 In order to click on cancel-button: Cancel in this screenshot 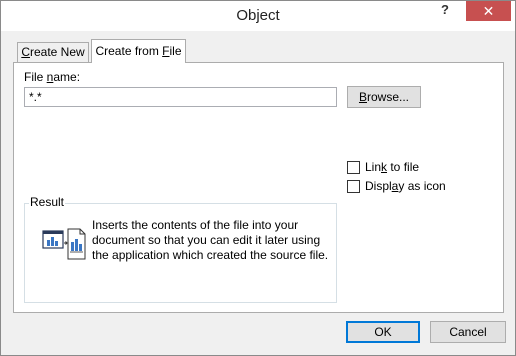, I will do `click(468, 332)`.